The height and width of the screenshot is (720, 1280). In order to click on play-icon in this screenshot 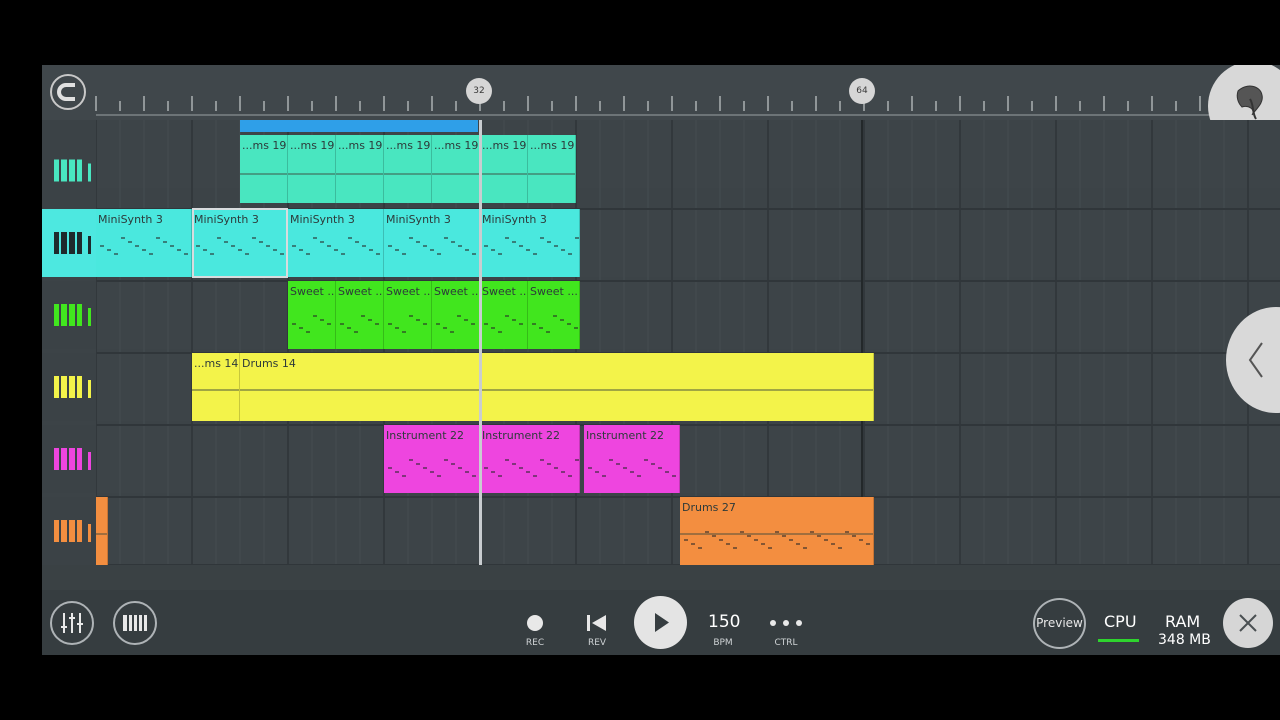, I will do `click(662, 622)`.